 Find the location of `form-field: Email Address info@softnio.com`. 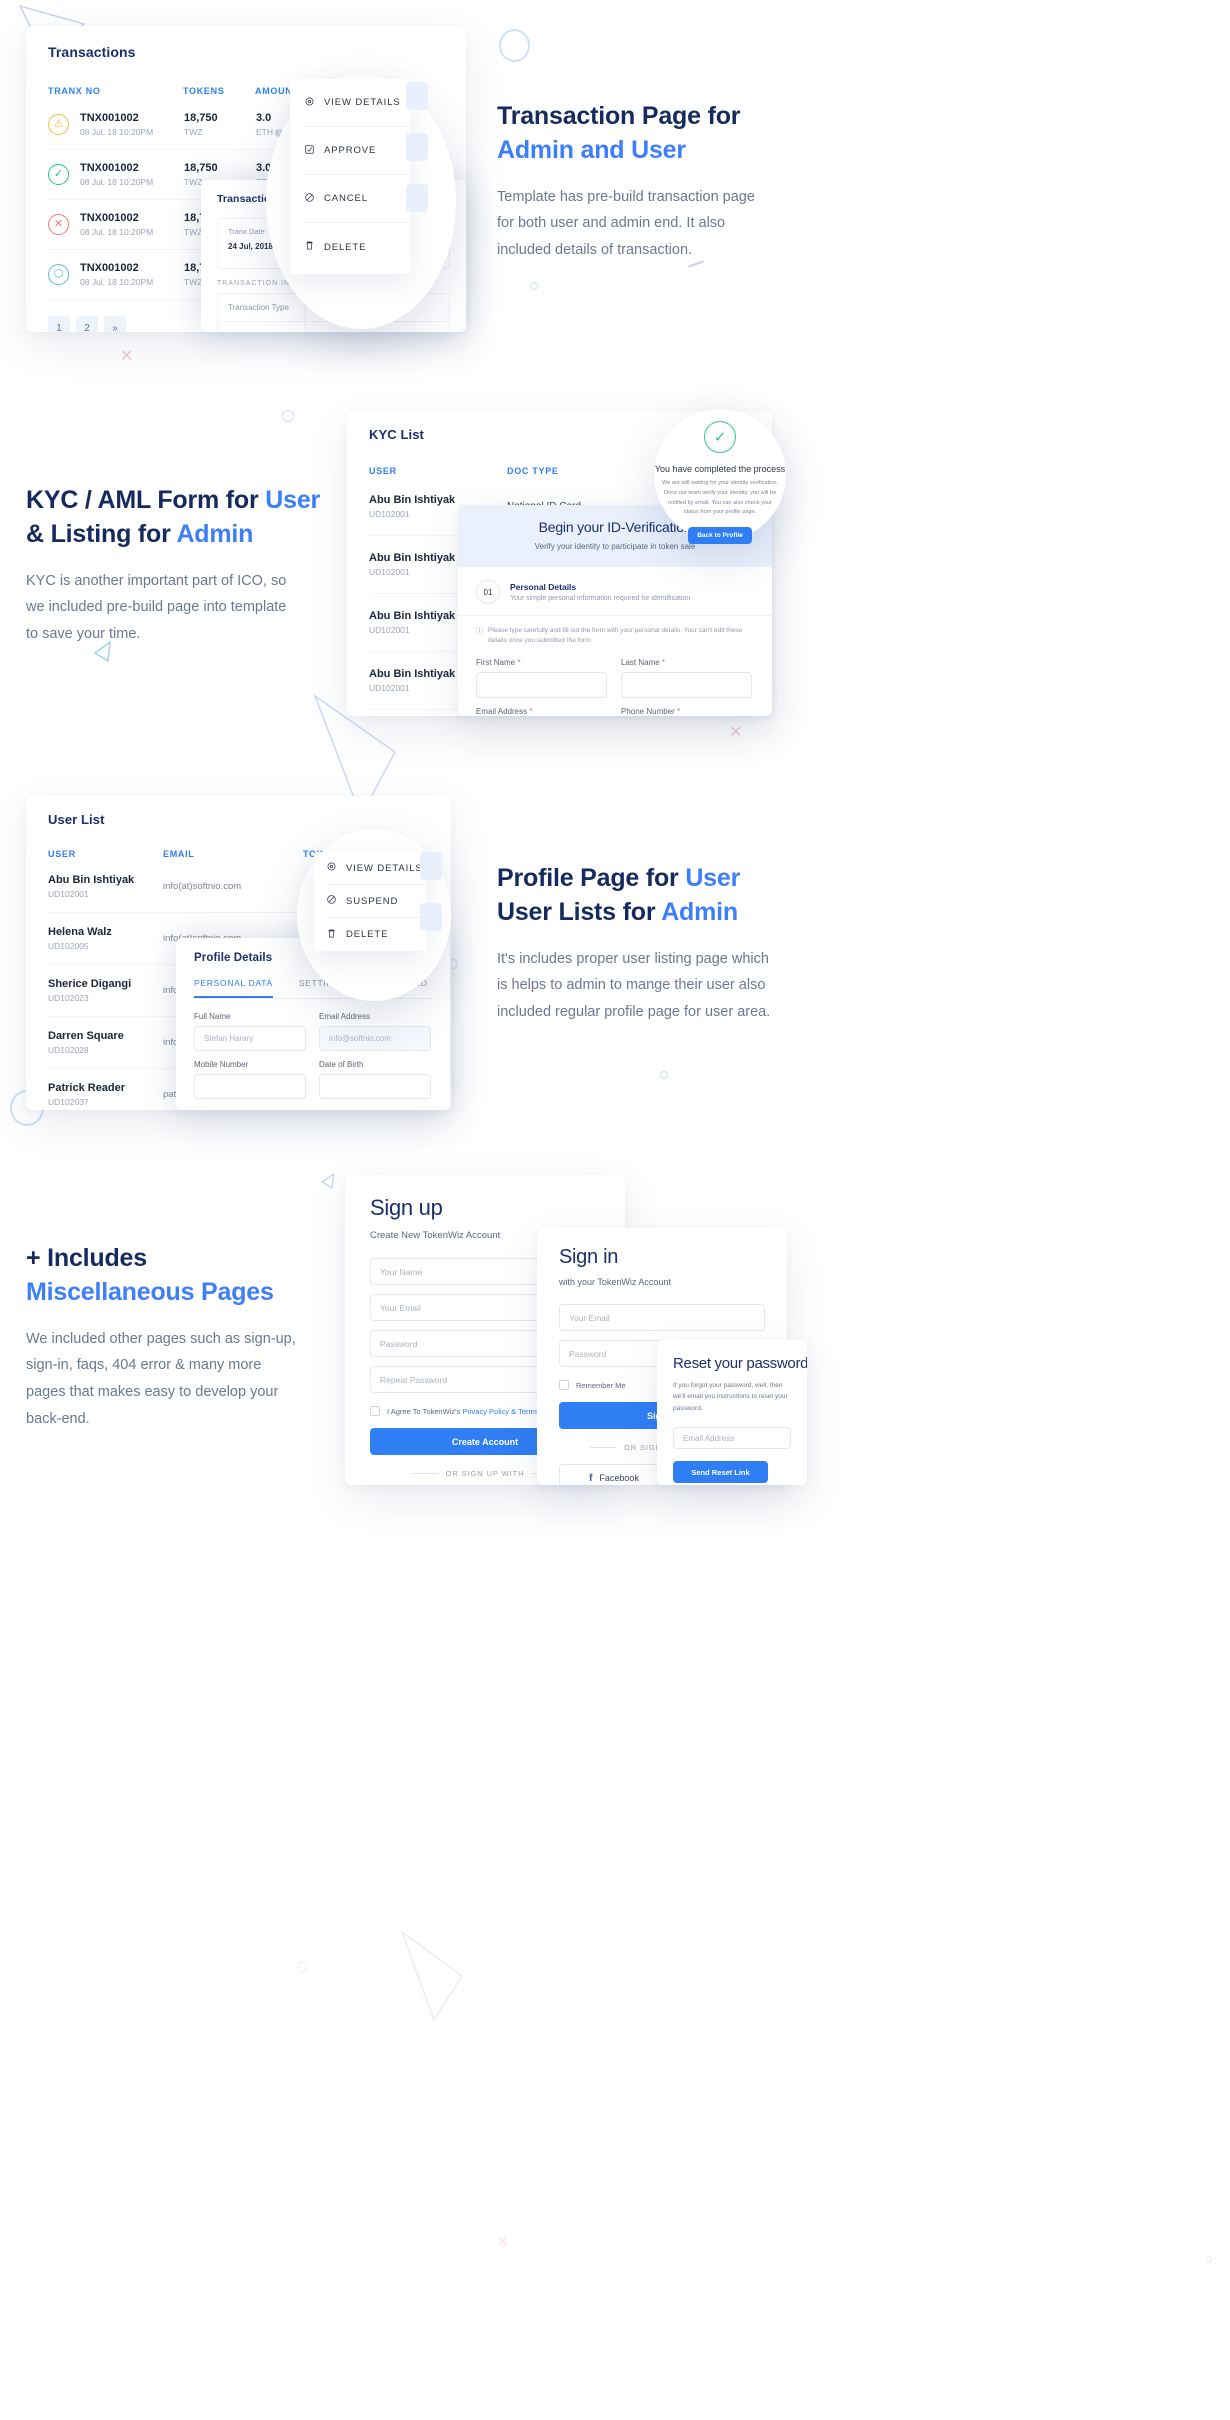

form-field: Email Address info@softnio.com is located at coordinates (375, 1031).